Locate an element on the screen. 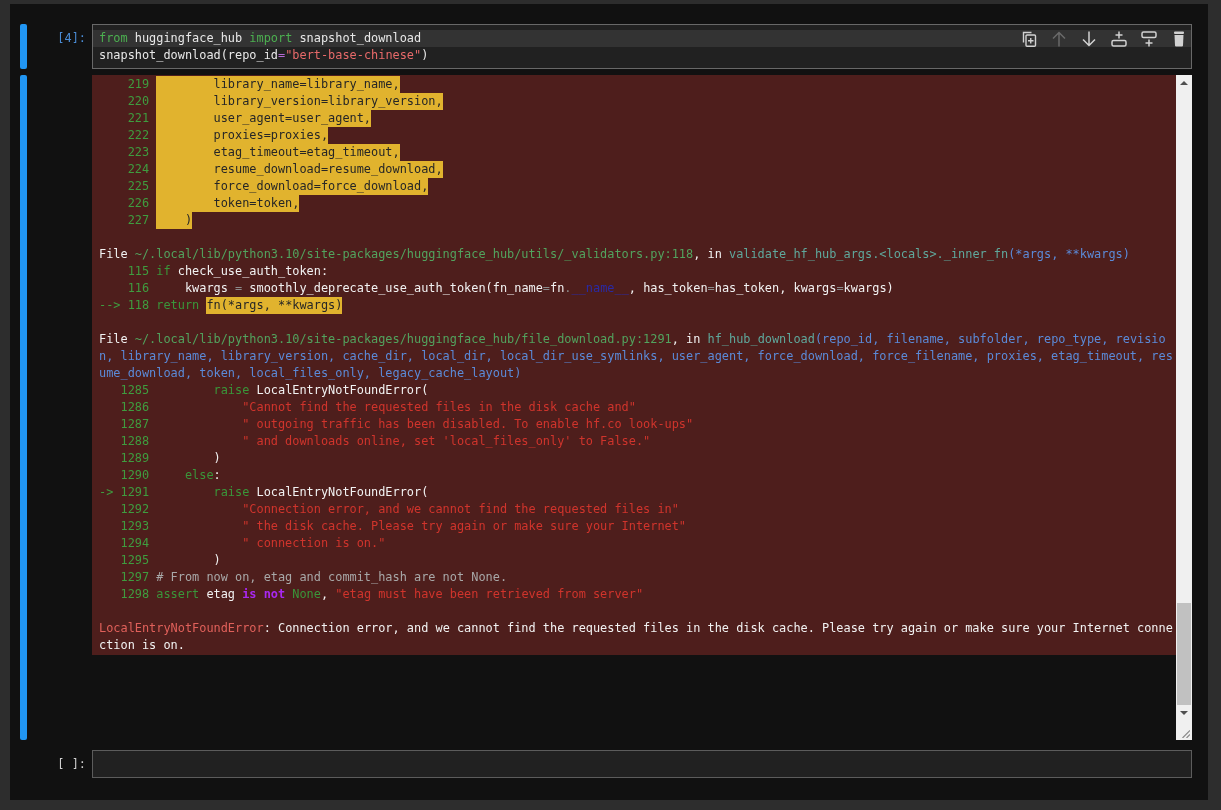  code-line: else: is located at coordinates (202, 475).